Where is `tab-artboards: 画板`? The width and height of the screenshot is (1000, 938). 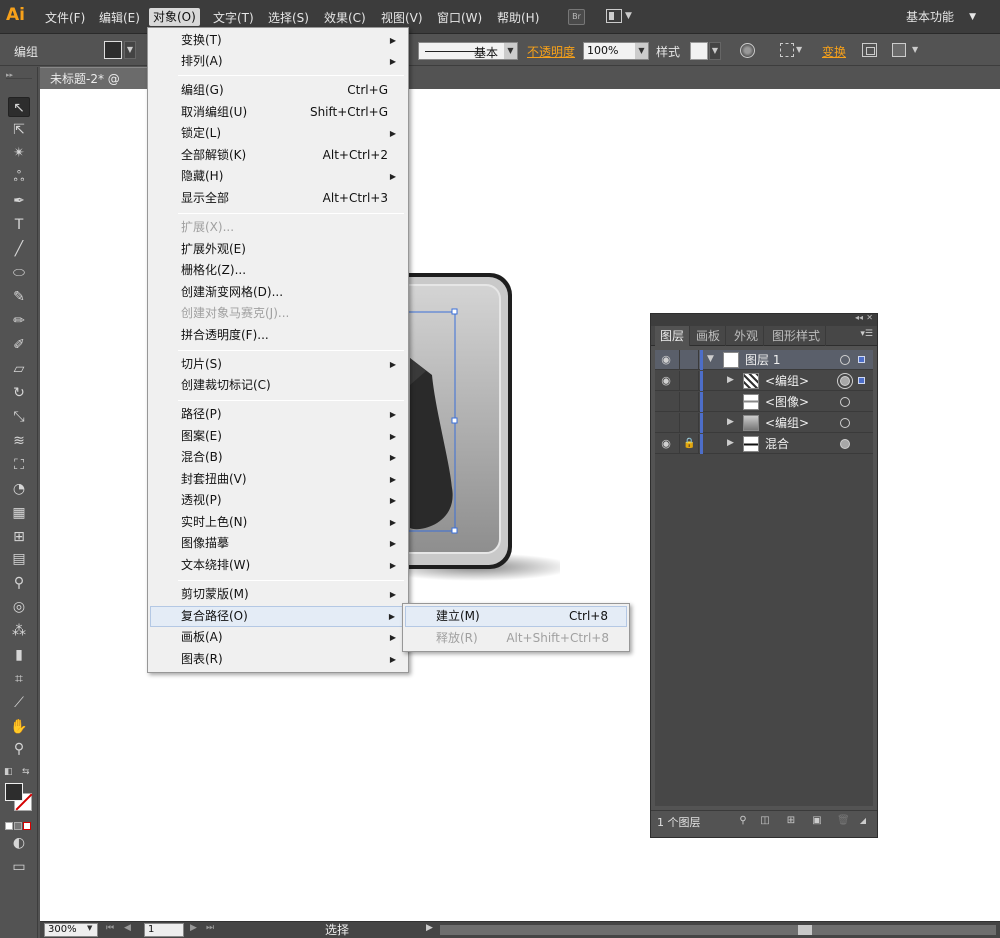
tab-artboards: 画板 is located at coordinates (709, 336).